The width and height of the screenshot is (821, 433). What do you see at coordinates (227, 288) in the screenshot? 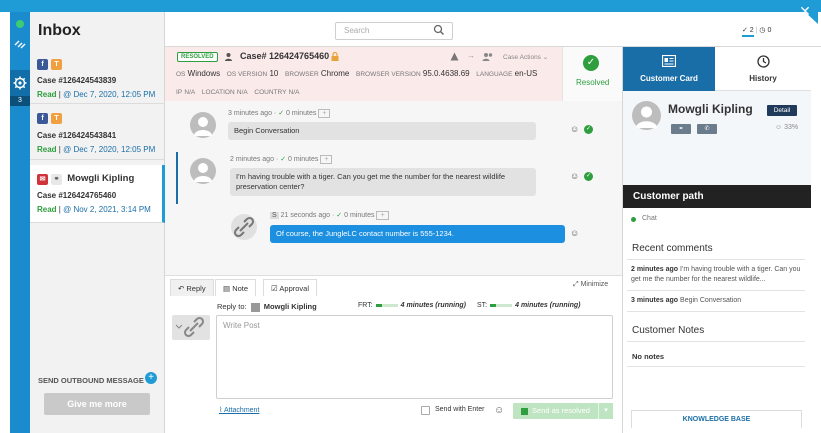
I see `note-icon: ▤` at bounding box center [227, 288].